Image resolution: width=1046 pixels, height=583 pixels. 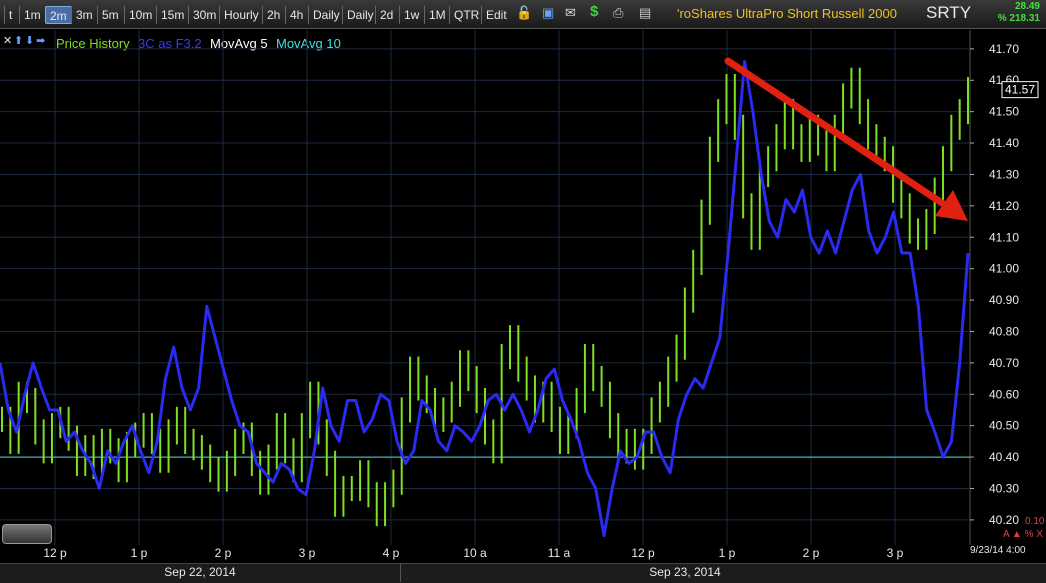 I want to click on legend-movavg-10: MovAvg 10, so click(x=308, y=43).